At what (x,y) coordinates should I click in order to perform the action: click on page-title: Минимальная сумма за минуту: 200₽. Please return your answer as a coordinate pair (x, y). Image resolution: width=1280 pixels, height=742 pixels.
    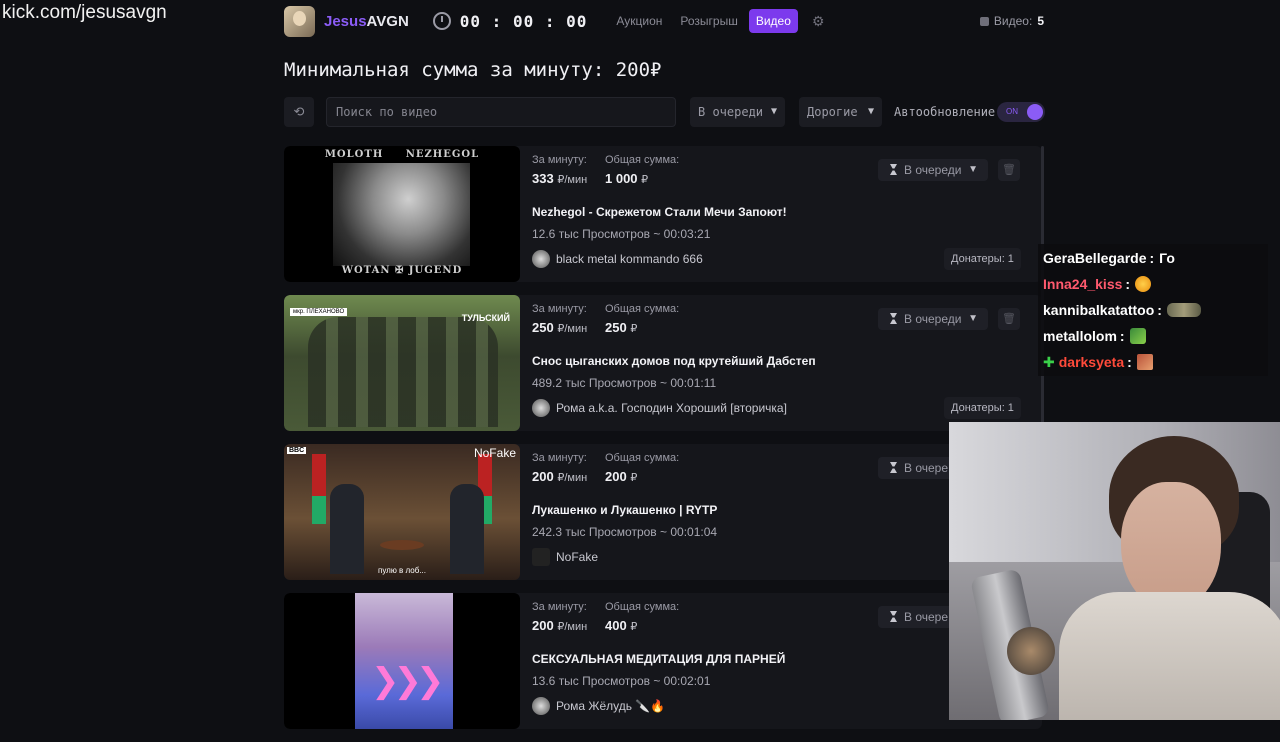
    Looking at the image, I should click on (473, 70).